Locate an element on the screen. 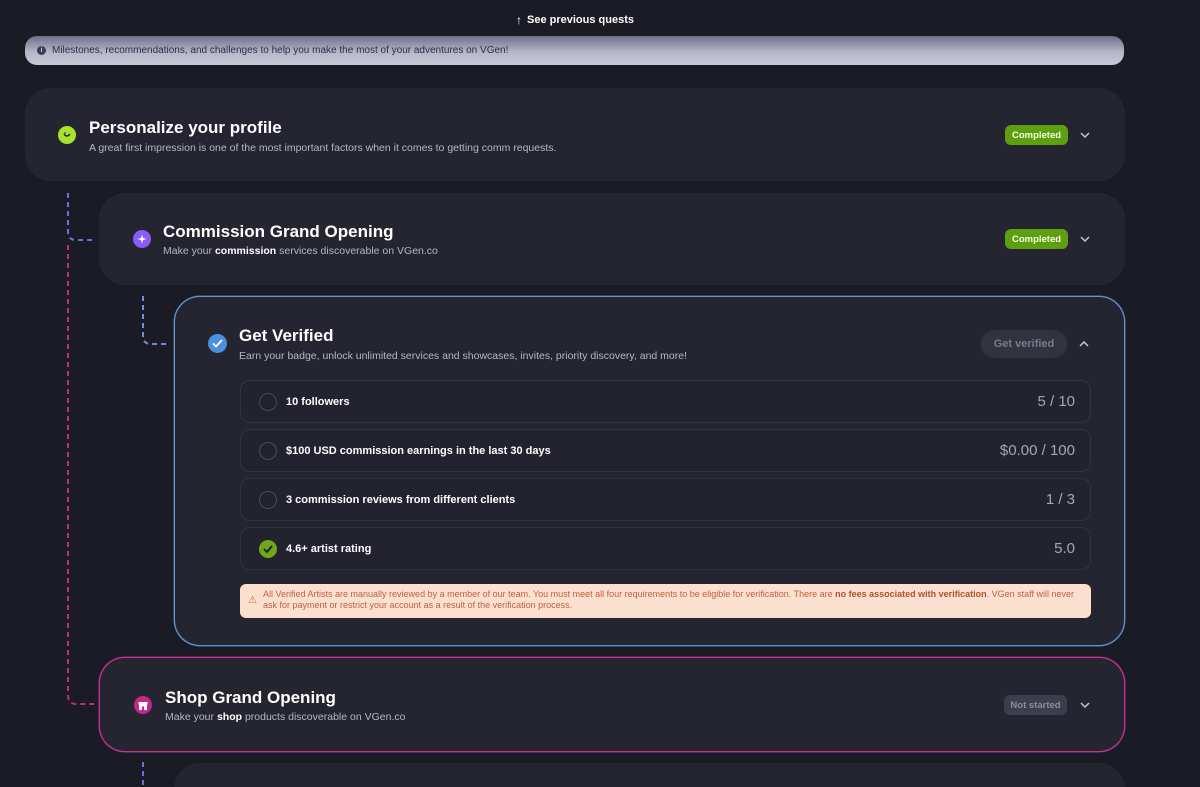 Image resolution: width=1200 pixels, height=787 pixels. info-icon: i is located at coordinates (41, 50).